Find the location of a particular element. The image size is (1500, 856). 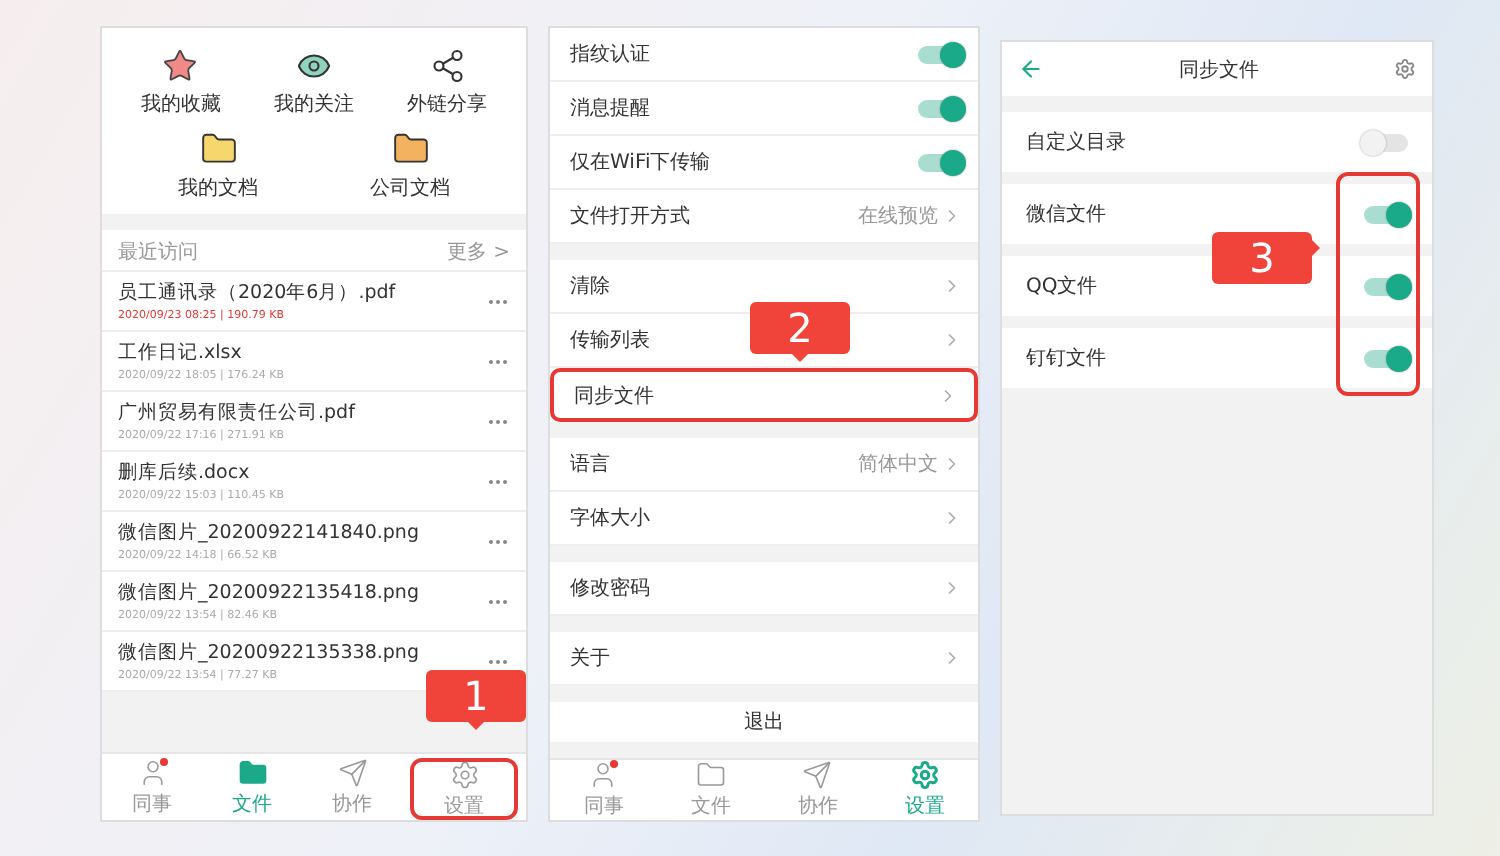

row-label: 清除 is located at coordinates (590, 286).